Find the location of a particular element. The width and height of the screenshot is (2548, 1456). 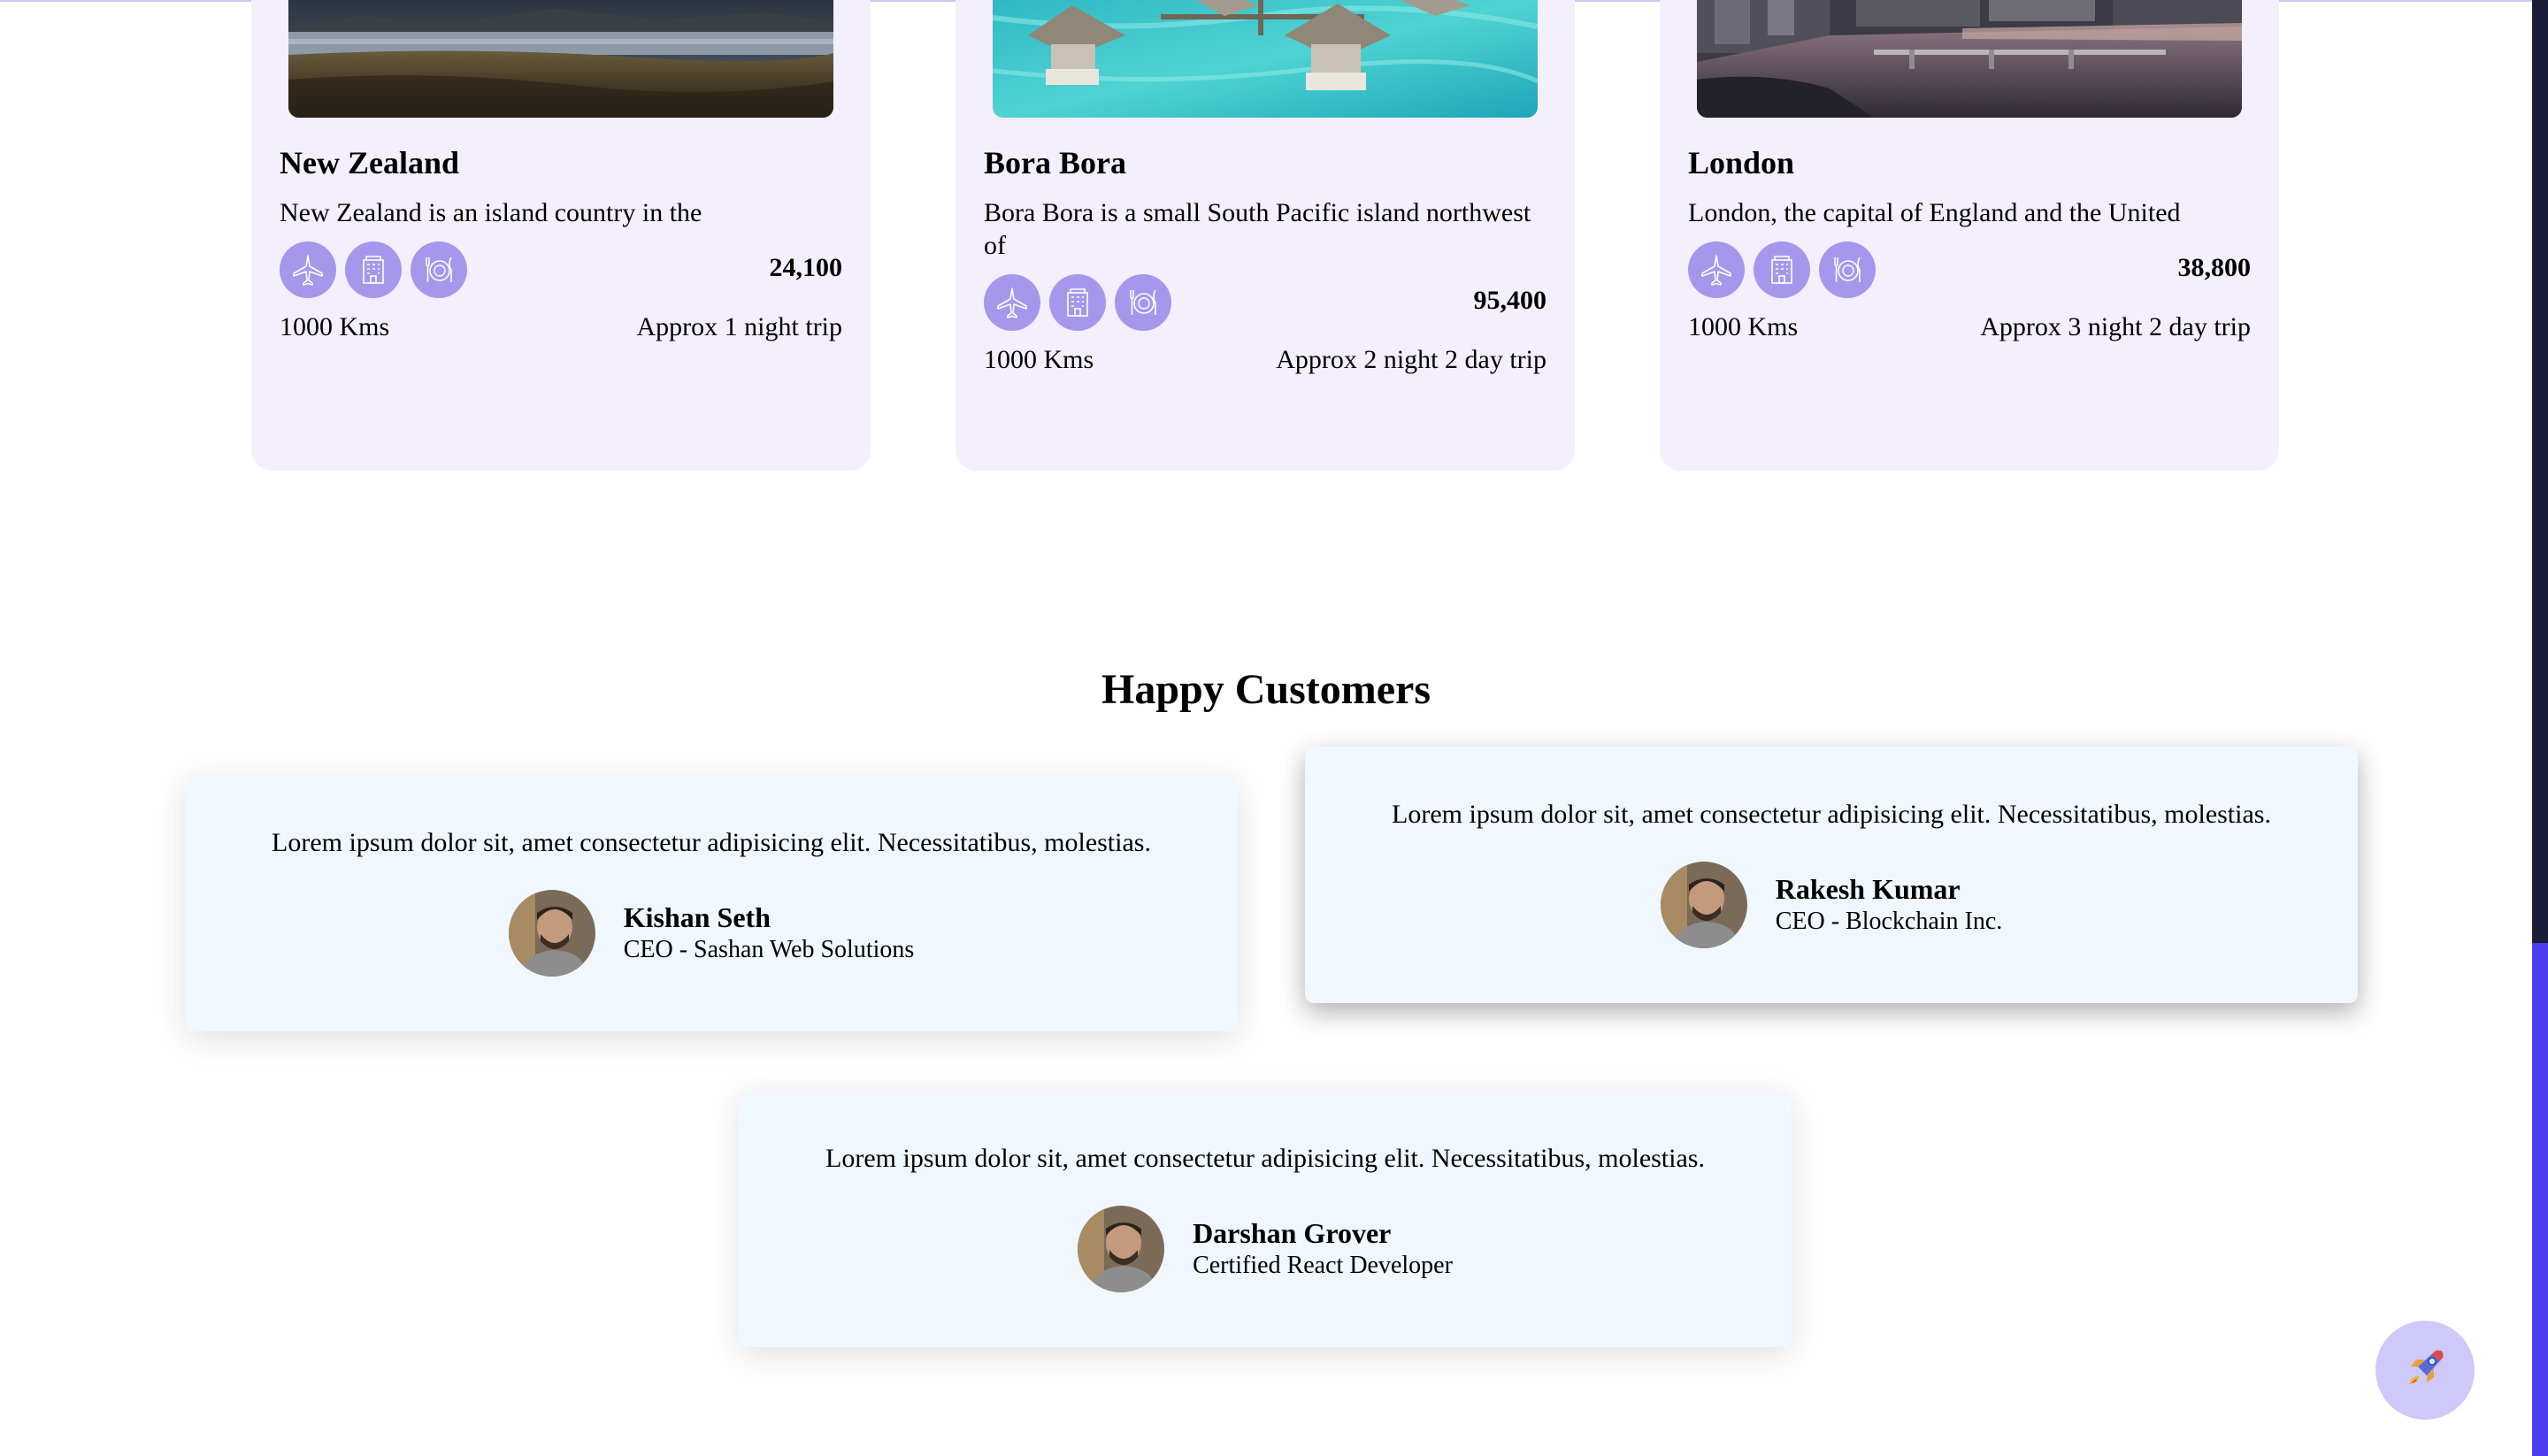

scrollbar-thumb is located at coordinates (2540, 1199).